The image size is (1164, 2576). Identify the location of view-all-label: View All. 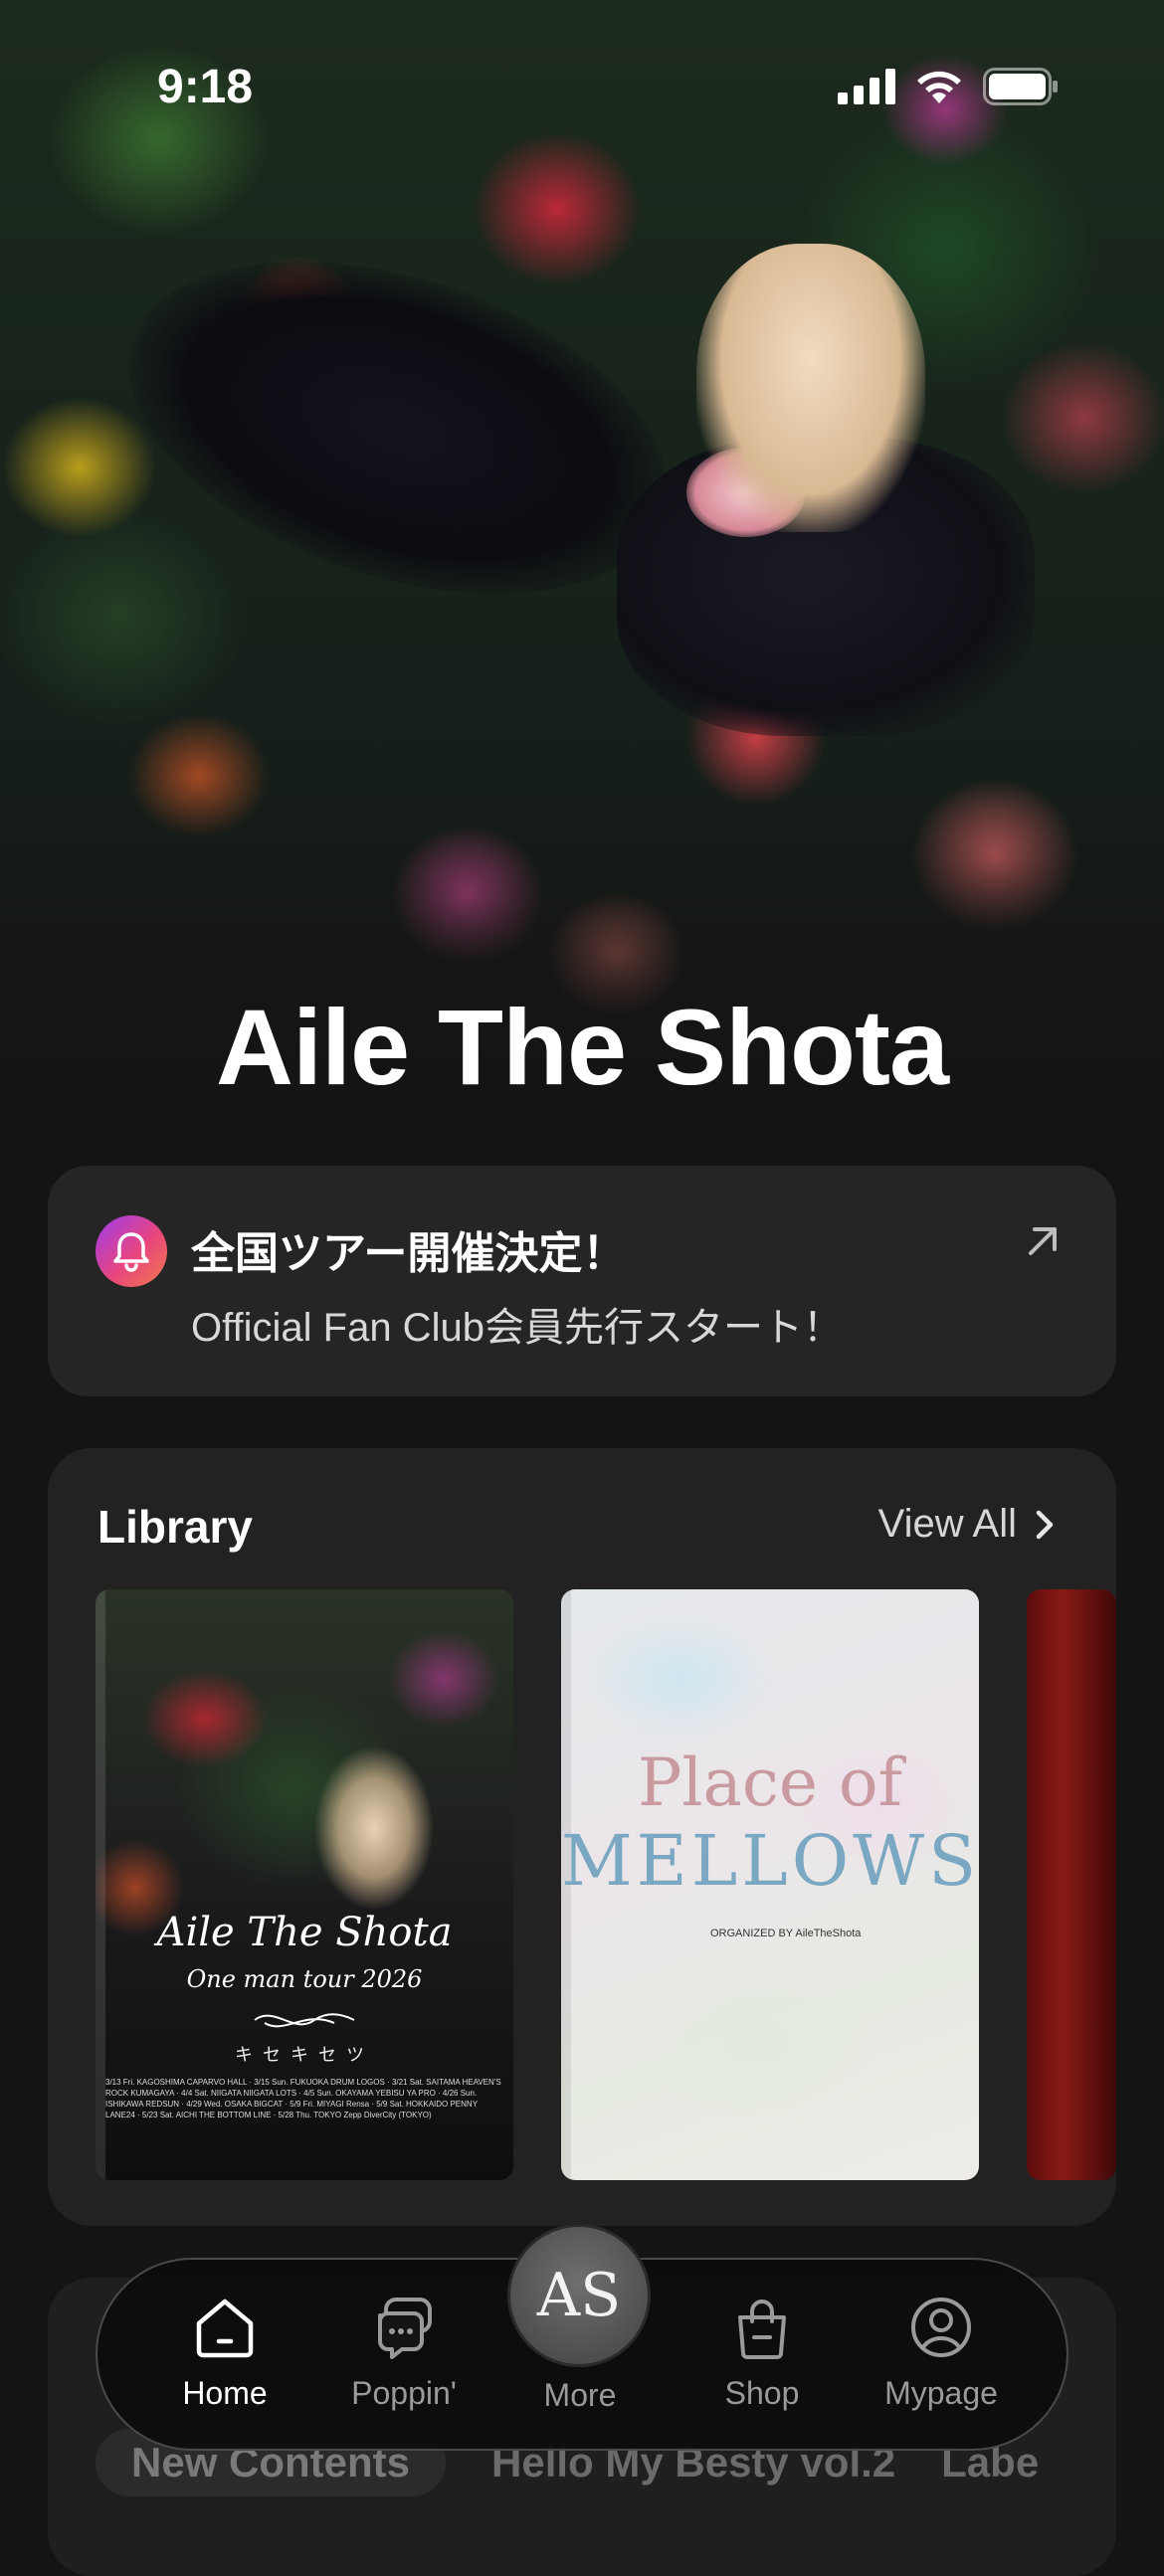
(947, 1524).